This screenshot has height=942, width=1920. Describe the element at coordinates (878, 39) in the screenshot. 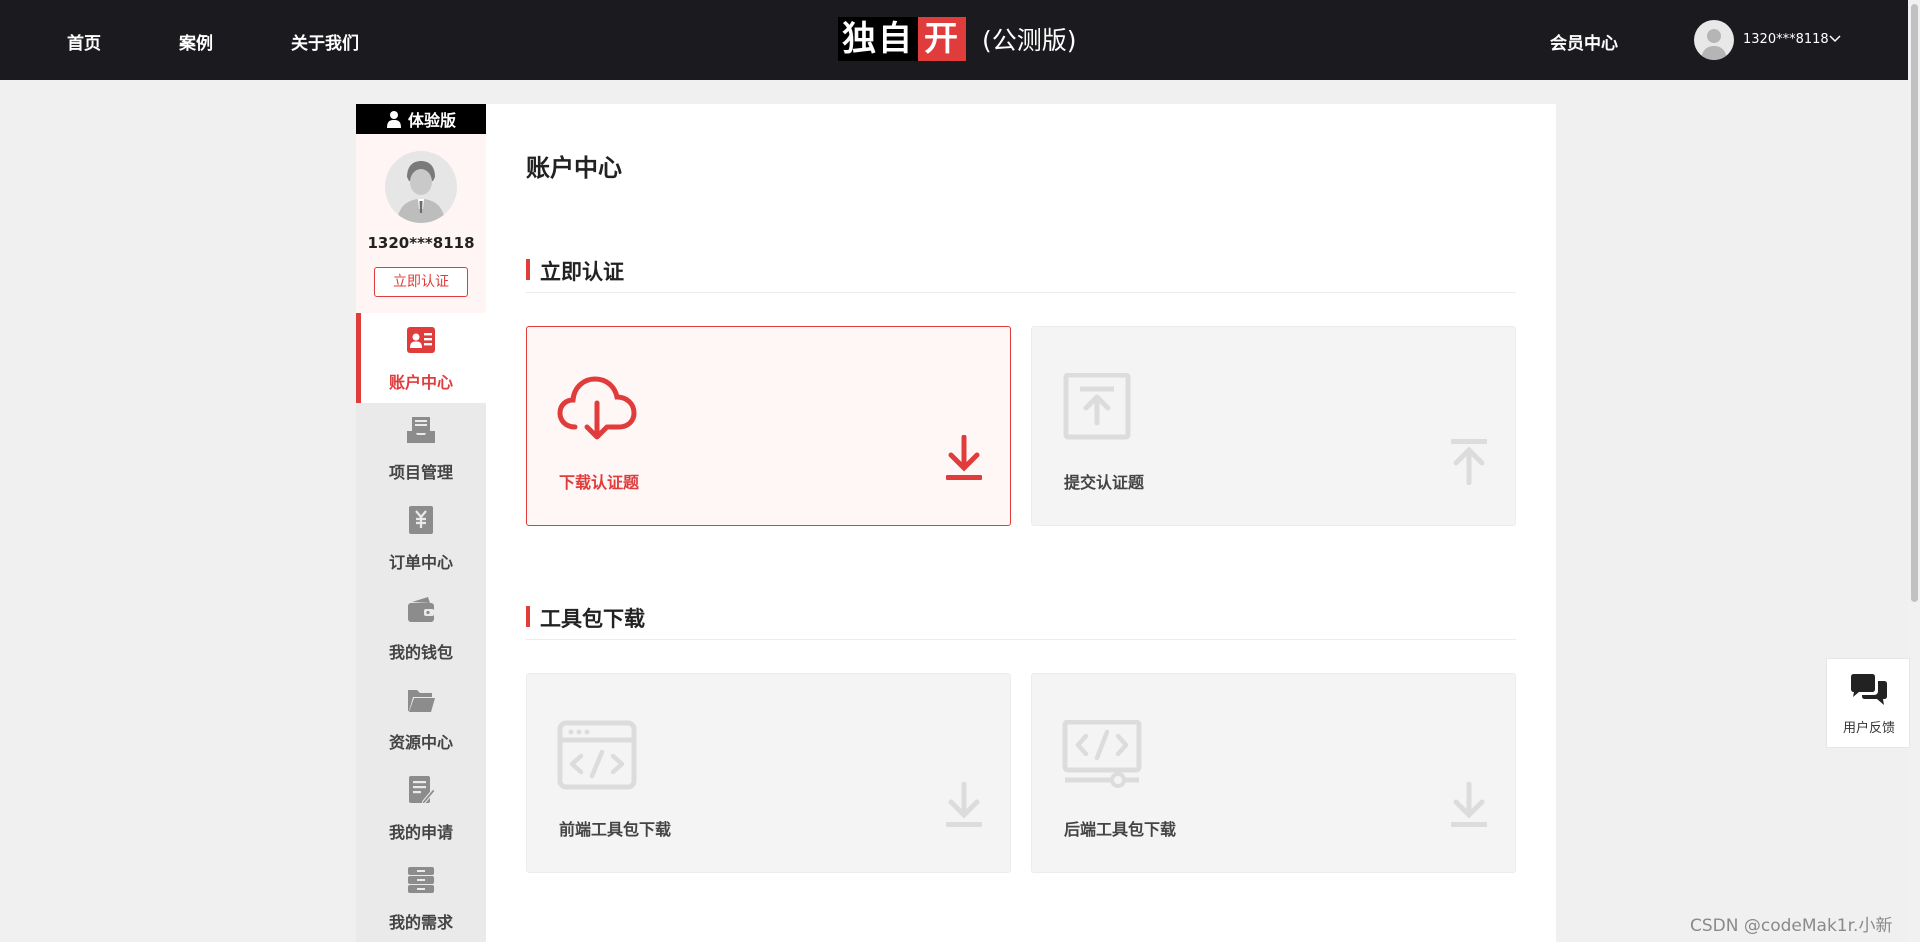

I see `logo-text-part1: 独自` at that location.